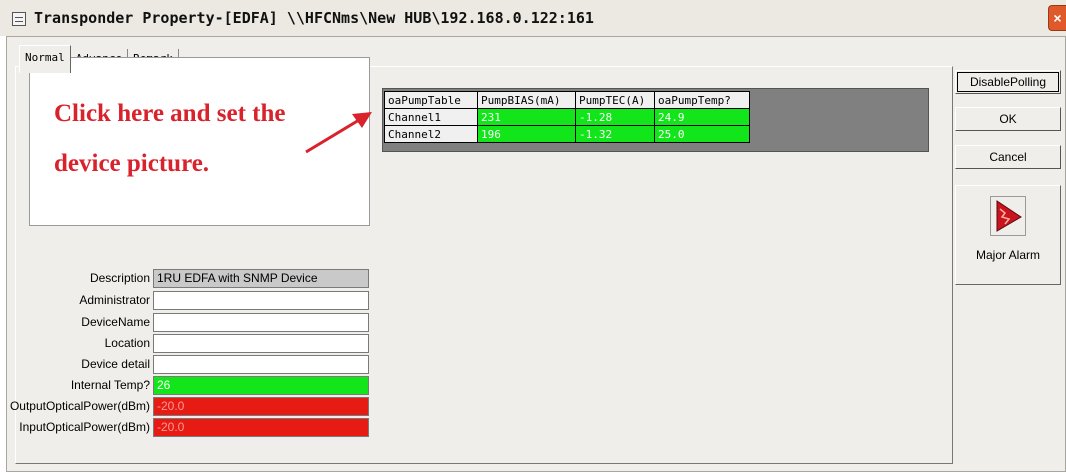  I want to click on alarm-label: Major Alarm, so click(1007, 255).